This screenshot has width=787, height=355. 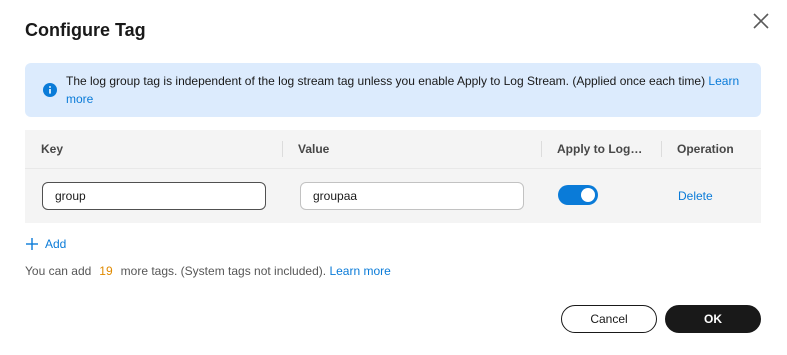 What do you see at coordinates (695, 196) in the screenshot?
I see `delete-tag-link: Delete` at bounding box center [695, 196].